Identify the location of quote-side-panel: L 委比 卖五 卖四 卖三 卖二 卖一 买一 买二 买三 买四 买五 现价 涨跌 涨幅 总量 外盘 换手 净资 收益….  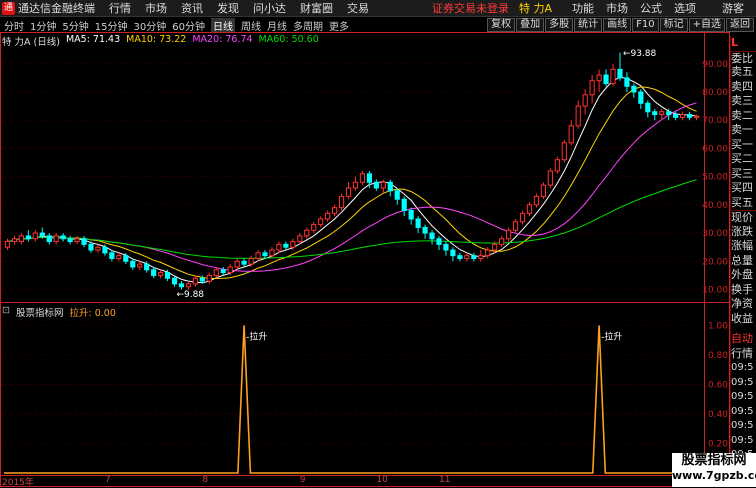
(743, 261).